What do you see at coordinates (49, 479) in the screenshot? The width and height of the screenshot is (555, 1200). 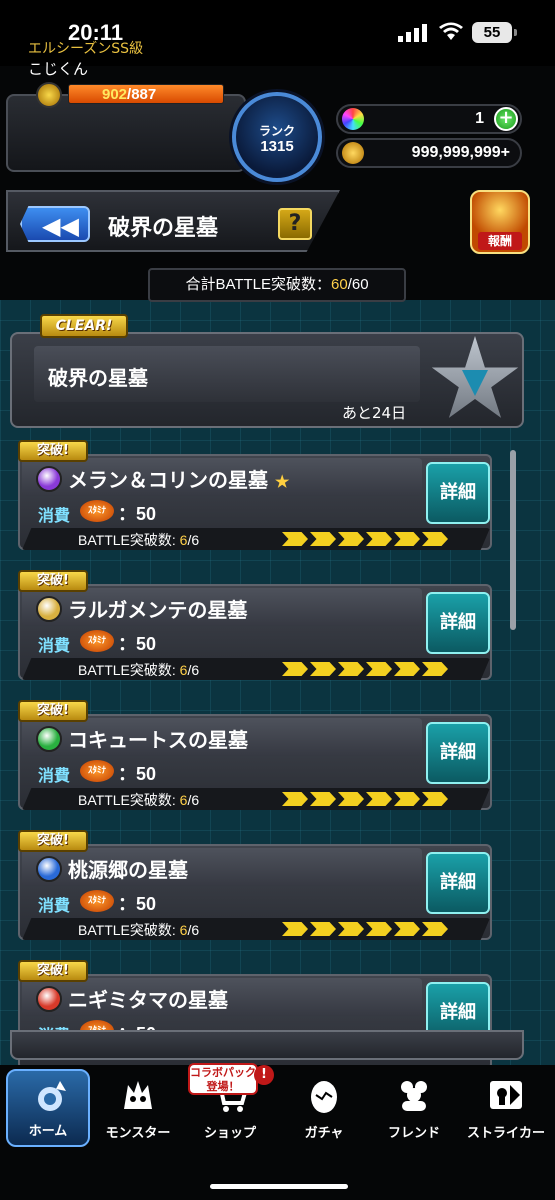 I see `element-icon` at bounding box center [49, 479].